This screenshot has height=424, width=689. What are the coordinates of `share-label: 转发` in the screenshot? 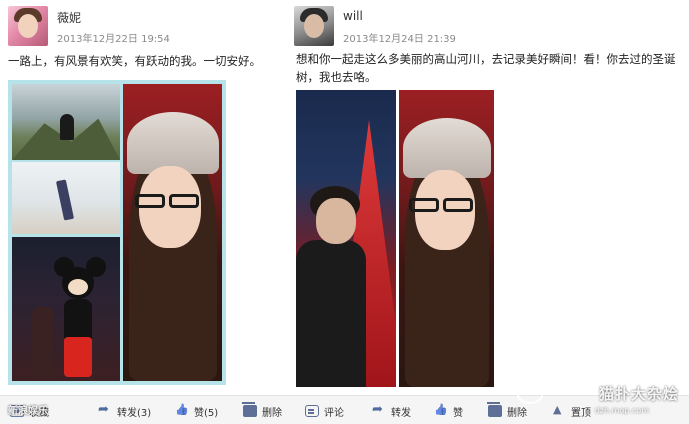 It's located at (401, 413).